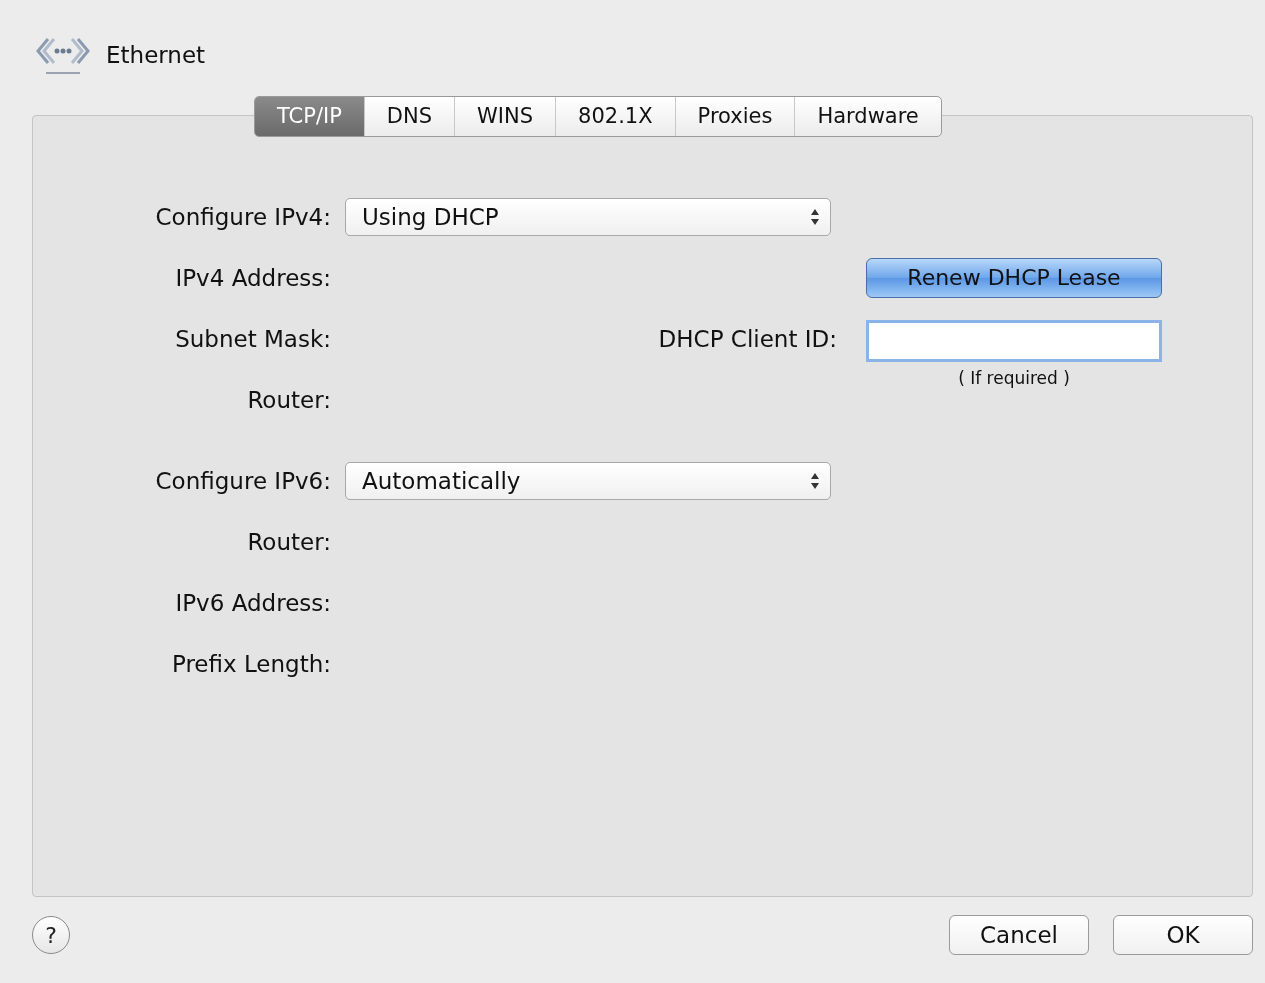 This screenshot has height=983, width=1265. Describe the element at coordinates (1014, 377) in the screenshot. I see `hint-text: ( If required )` at that location.